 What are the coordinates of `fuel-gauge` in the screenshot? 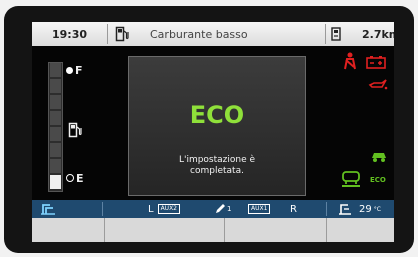 It's located at (55, 127).